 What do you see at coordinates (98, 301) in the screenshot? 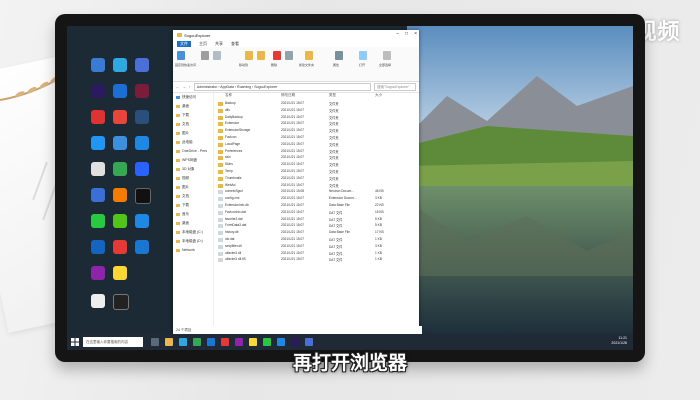
I see `desktop-icon-app17` at bounding box center [98, 301].